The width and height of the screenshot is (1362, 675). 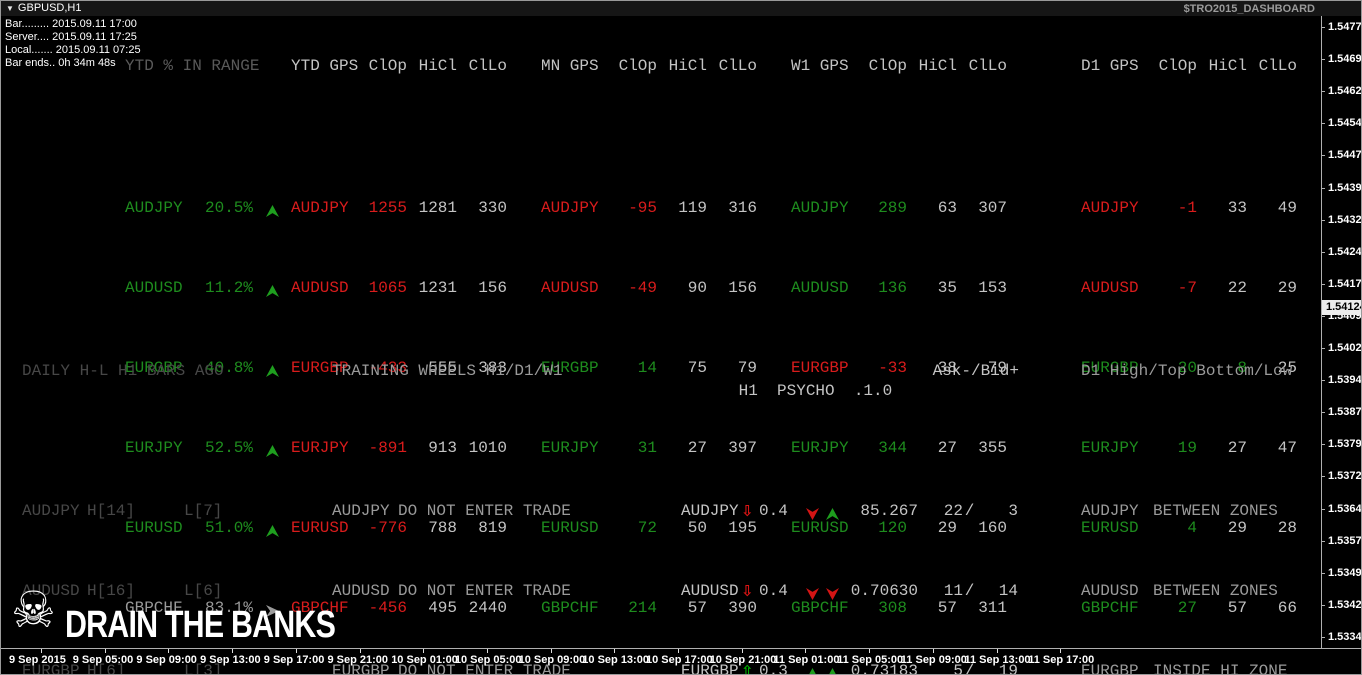 What do you see at coordinates (203, 511) in the screenshot?
I see `low-bars-ago: L[7]` at bounding box center [203, 511].